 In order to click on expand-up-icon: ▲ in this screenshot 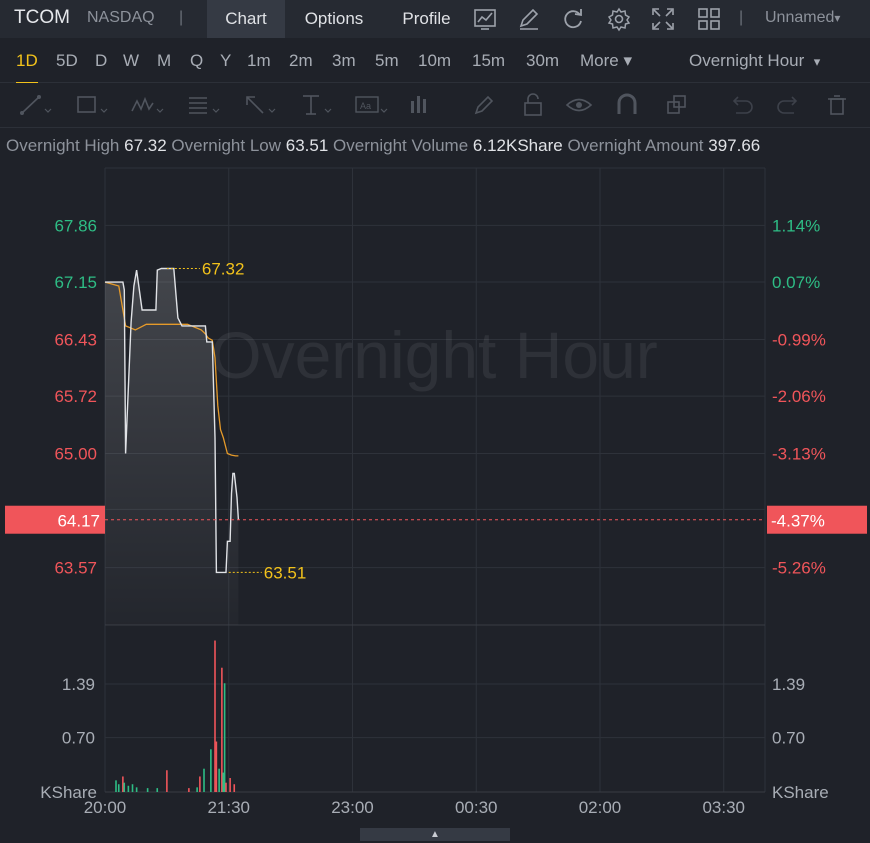, I will do `click(435, 834)`.